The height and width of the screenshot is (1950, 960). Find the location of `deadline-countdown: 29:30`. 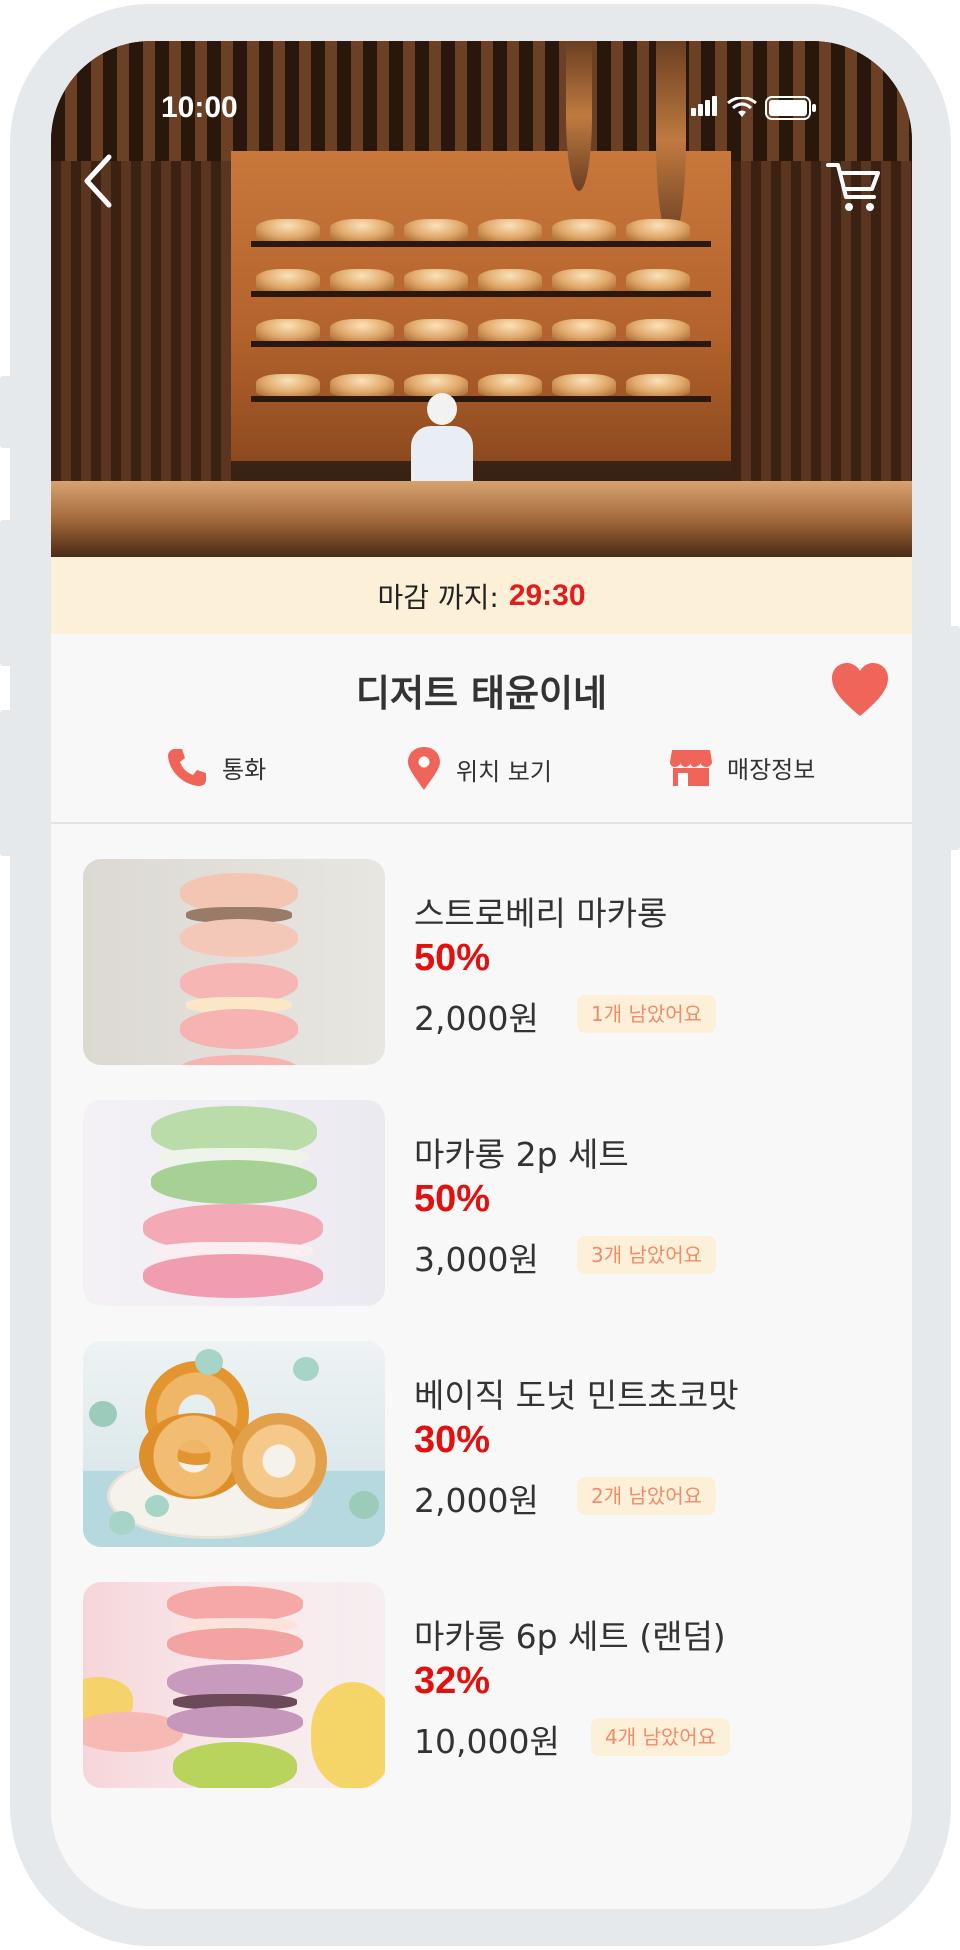

deadline-countdown: 29:30 is located at coordinates (547, 595).